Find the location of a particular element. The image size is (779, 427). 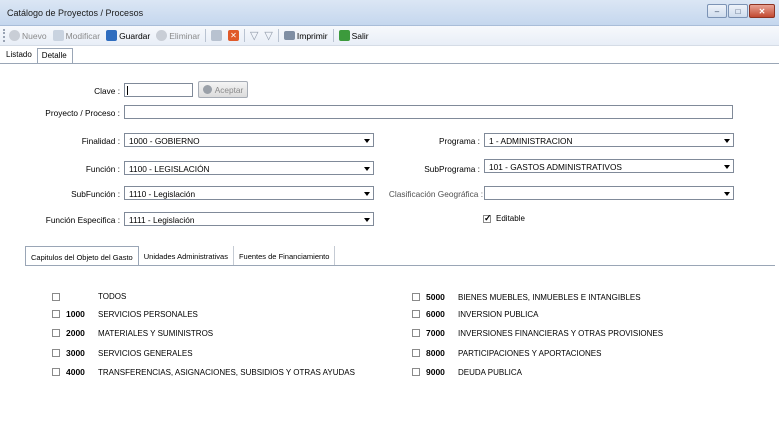

eliminar-label: Eliminar is located at coordinates (184, 35).